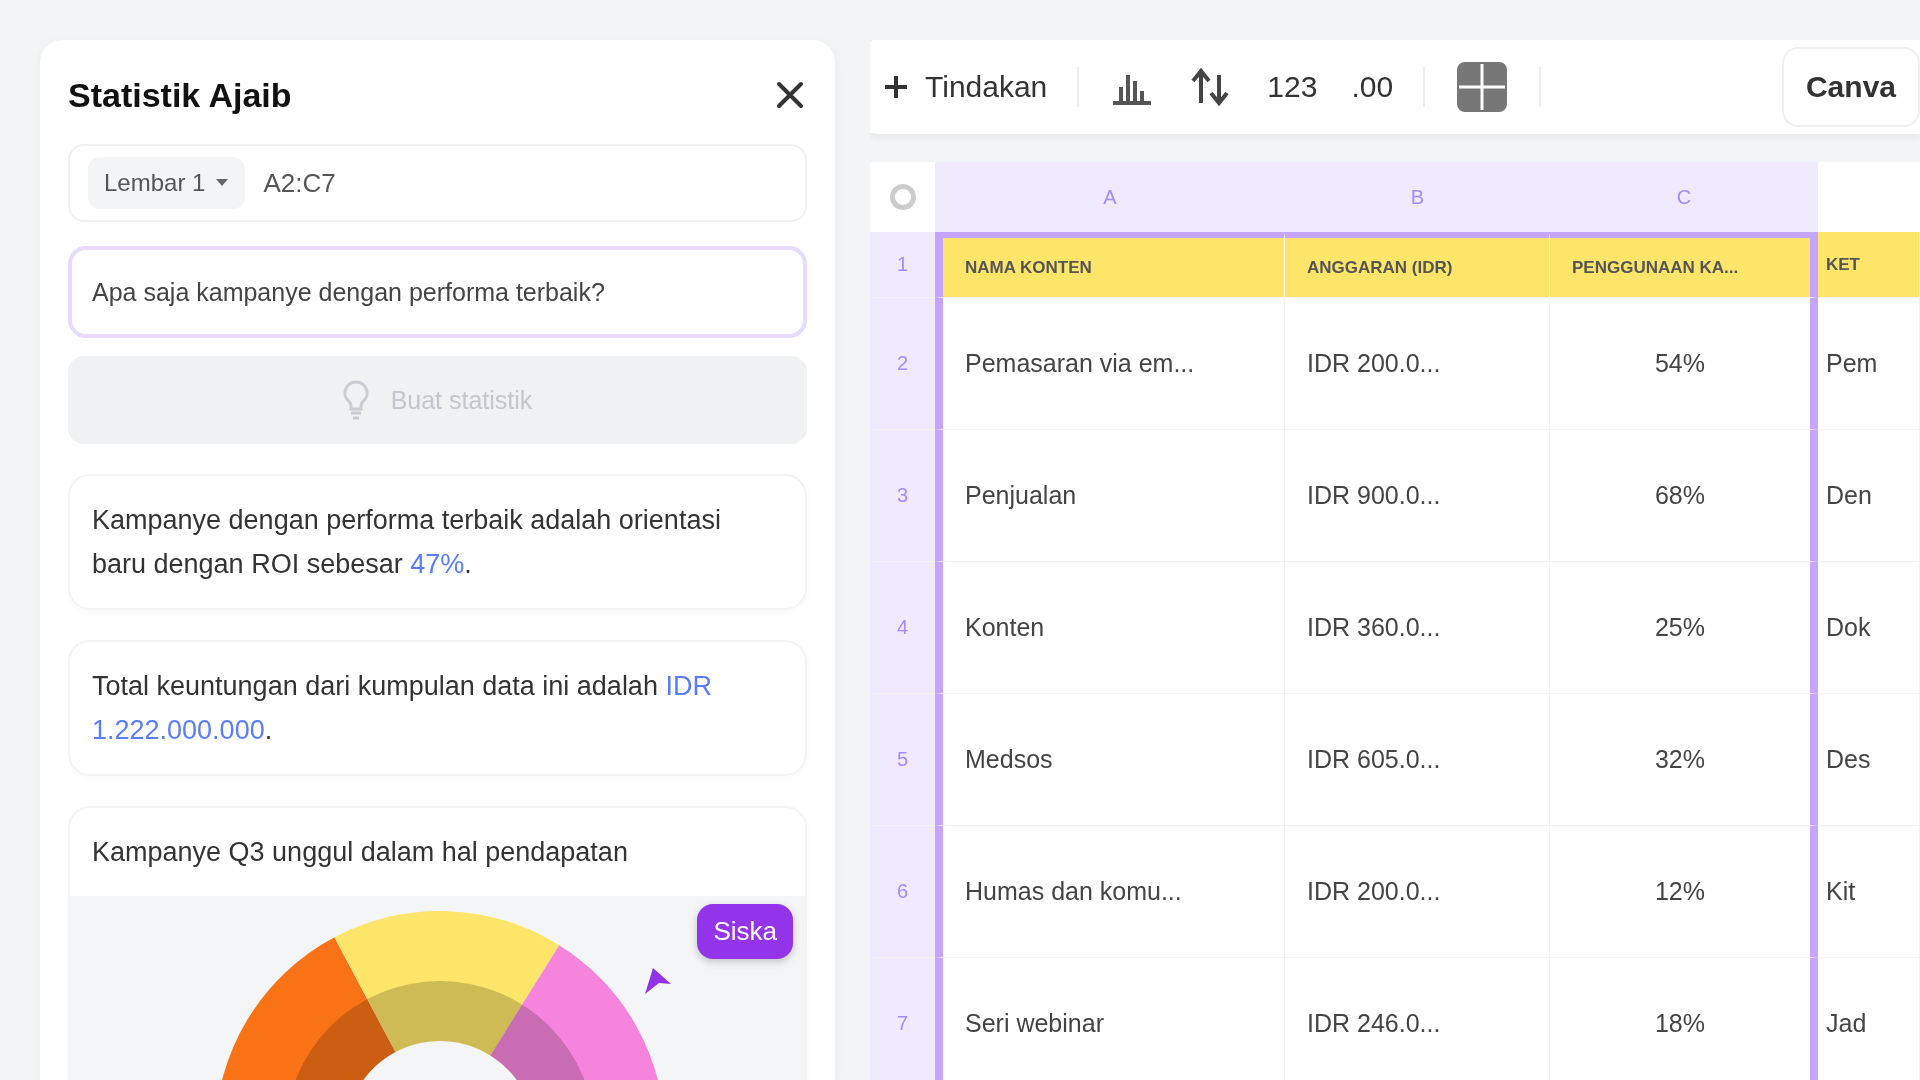 The height and width of the screenshot is (1080, 1920). I want to click on question-field: Apa saja kampanye dengan performa terbaik?, so click(437, 292).